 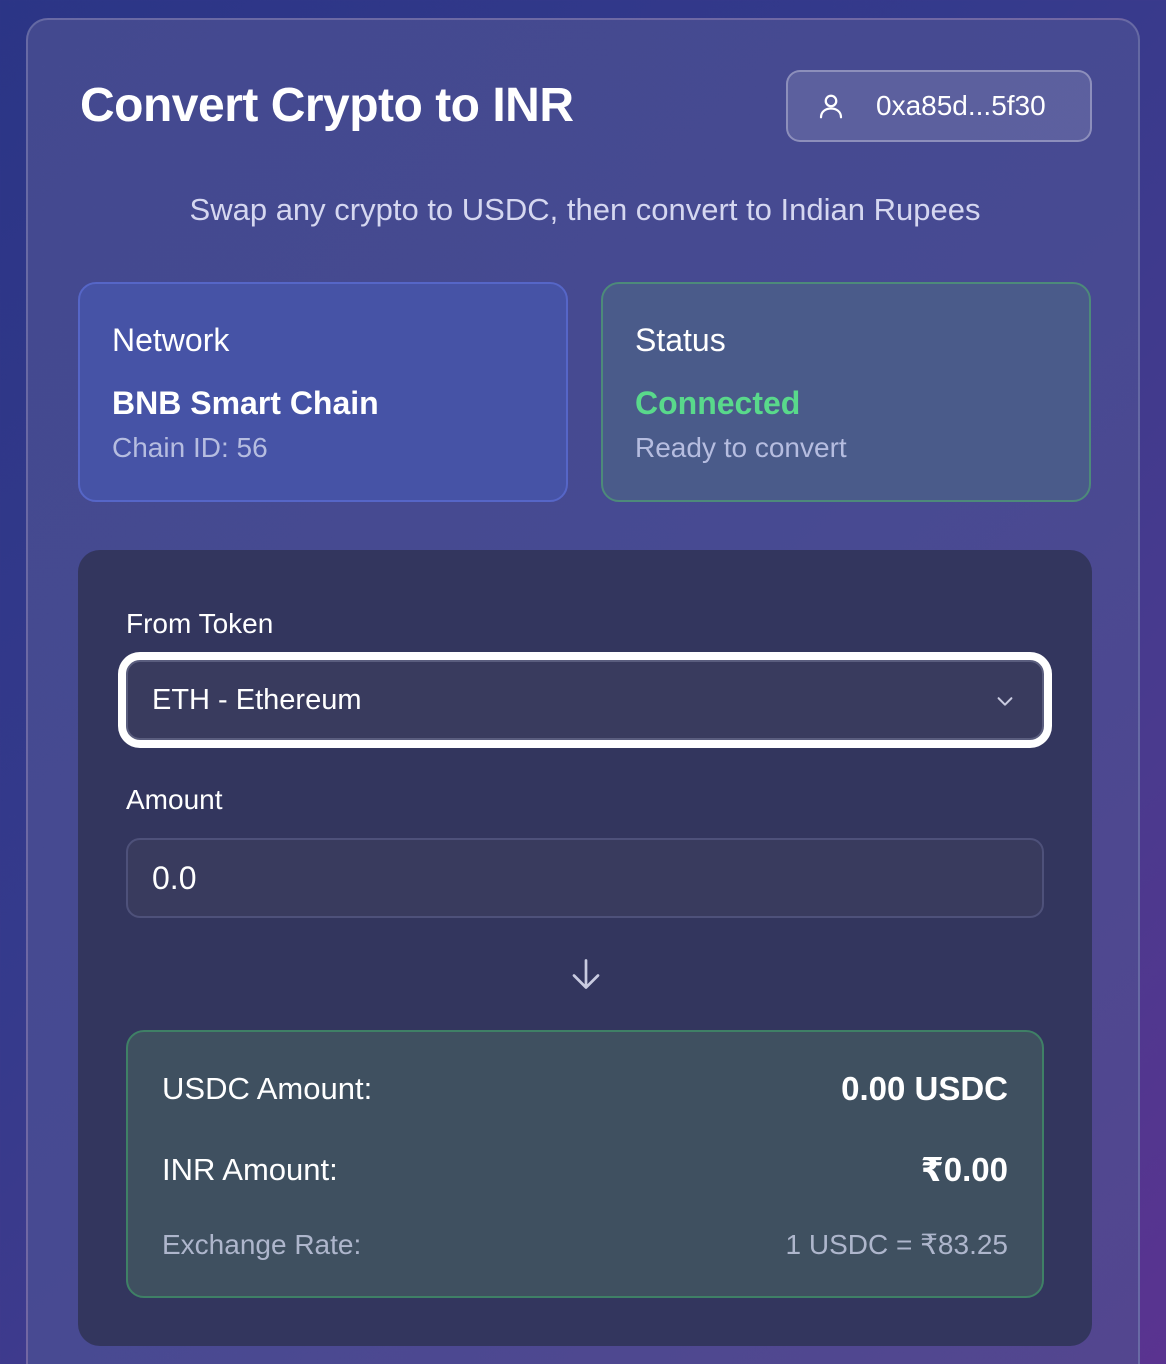 What do you see at coordinates (924, 1088) in the screenshot?
I see `usdc-value: 0.00 USDC` at bounding box center [924, 1088].